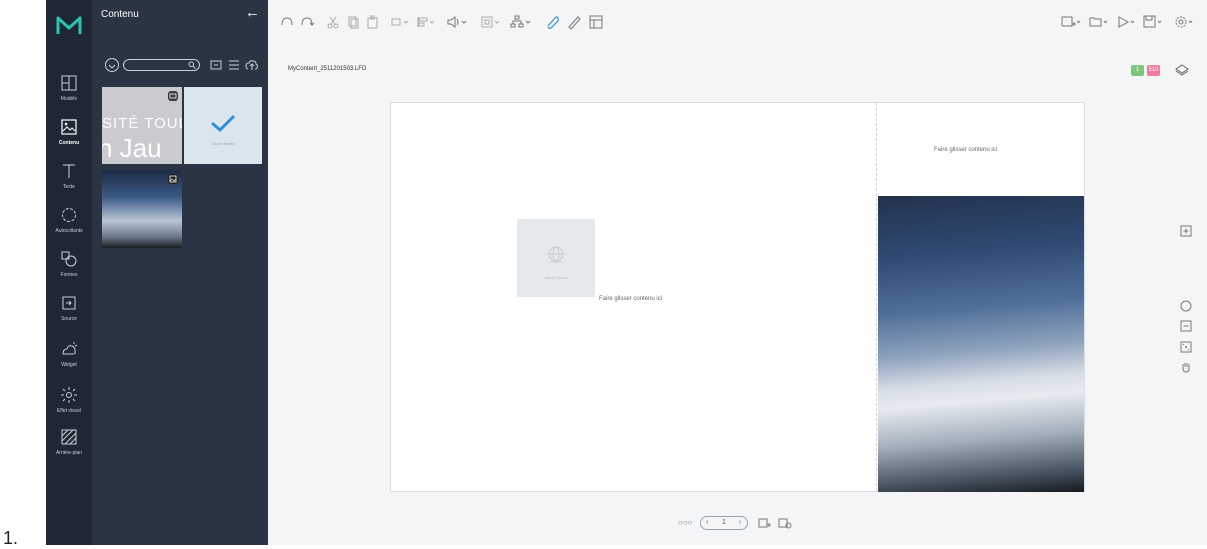 The image size is (1207, 549). Describe the element at coordinates (69, 171) in the screenshot. I see `text-icon` at that location.